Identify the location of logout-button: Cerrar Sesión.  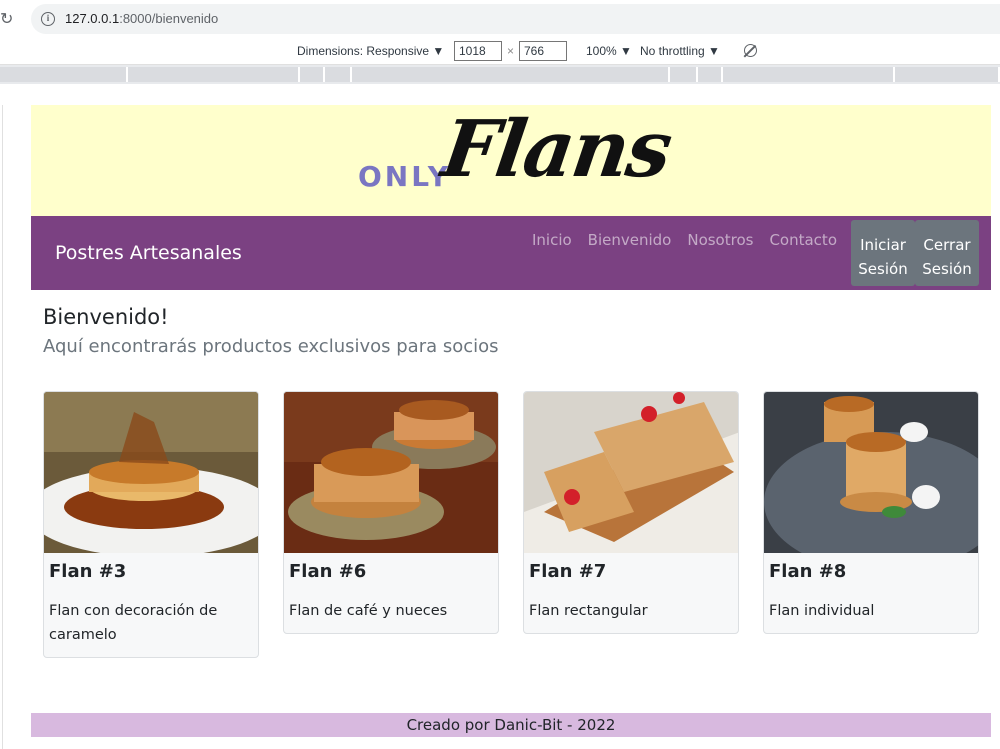
(947, 253).